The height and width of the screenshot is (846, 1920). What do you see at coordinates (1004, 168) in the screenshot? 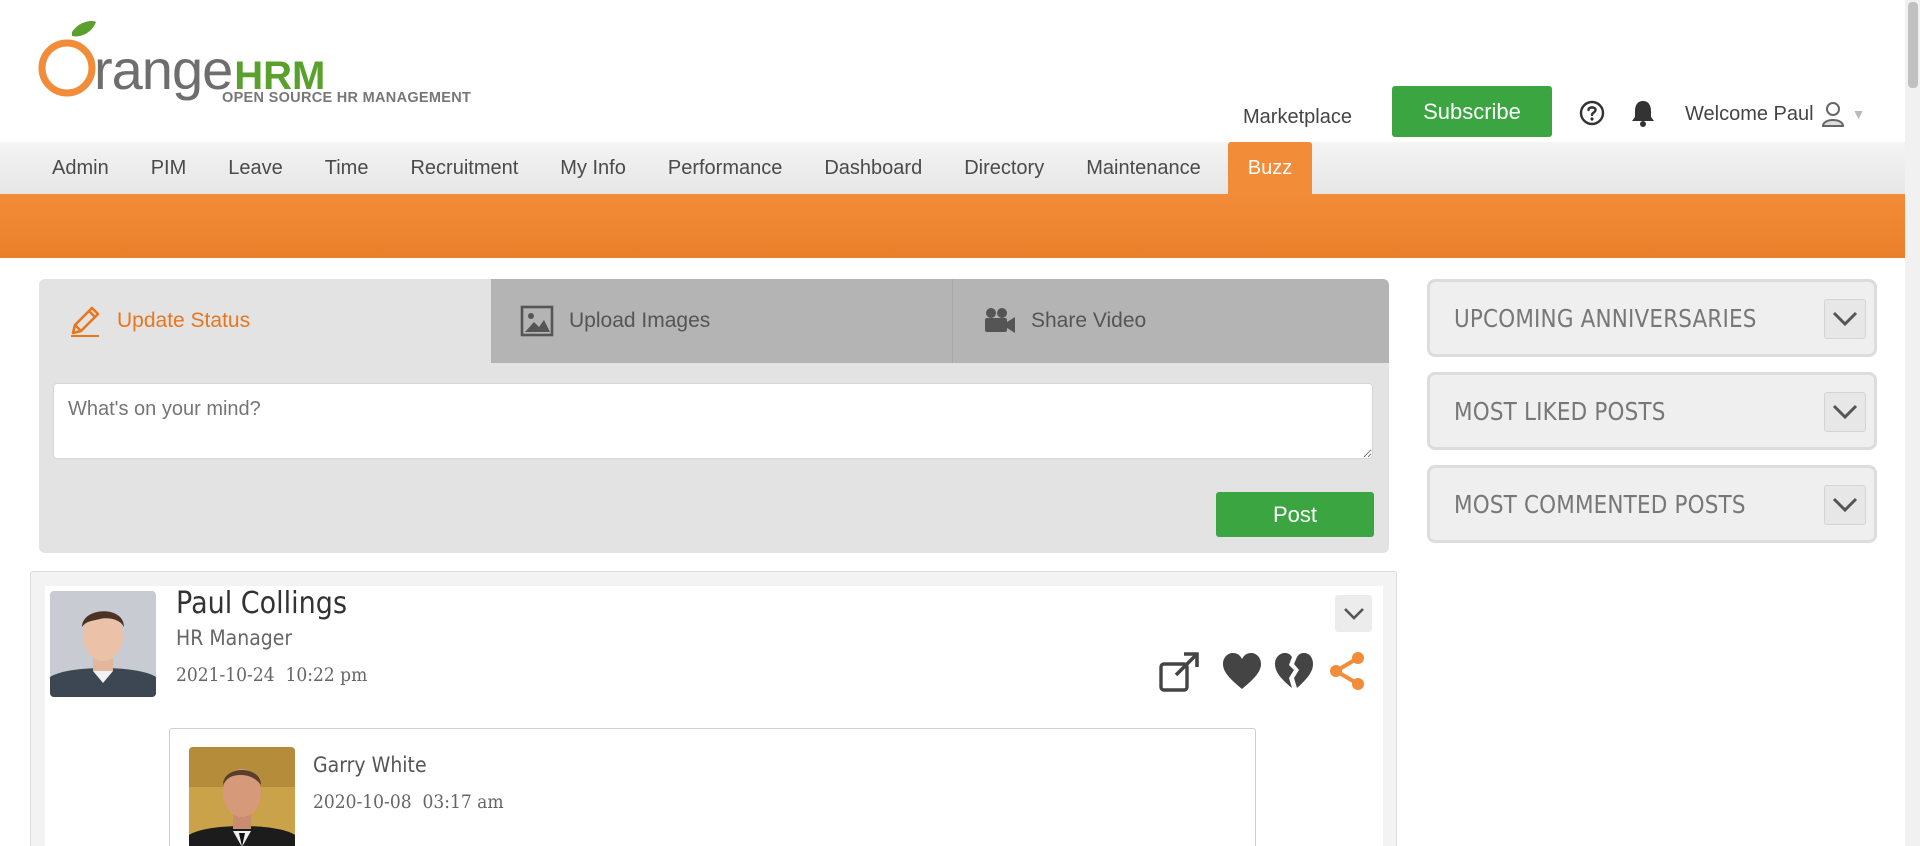
I see `nav-item-directory: Directory` at bounding box center [1004, 168].